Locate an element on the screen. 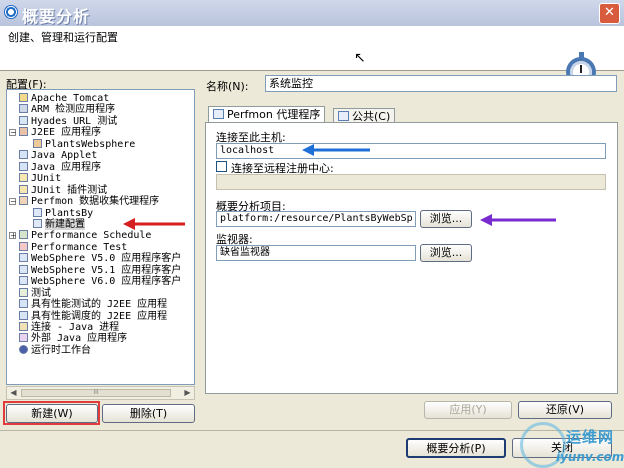  banner-description: 创建、管理和运行配置 is located at coordinates (63, 37).